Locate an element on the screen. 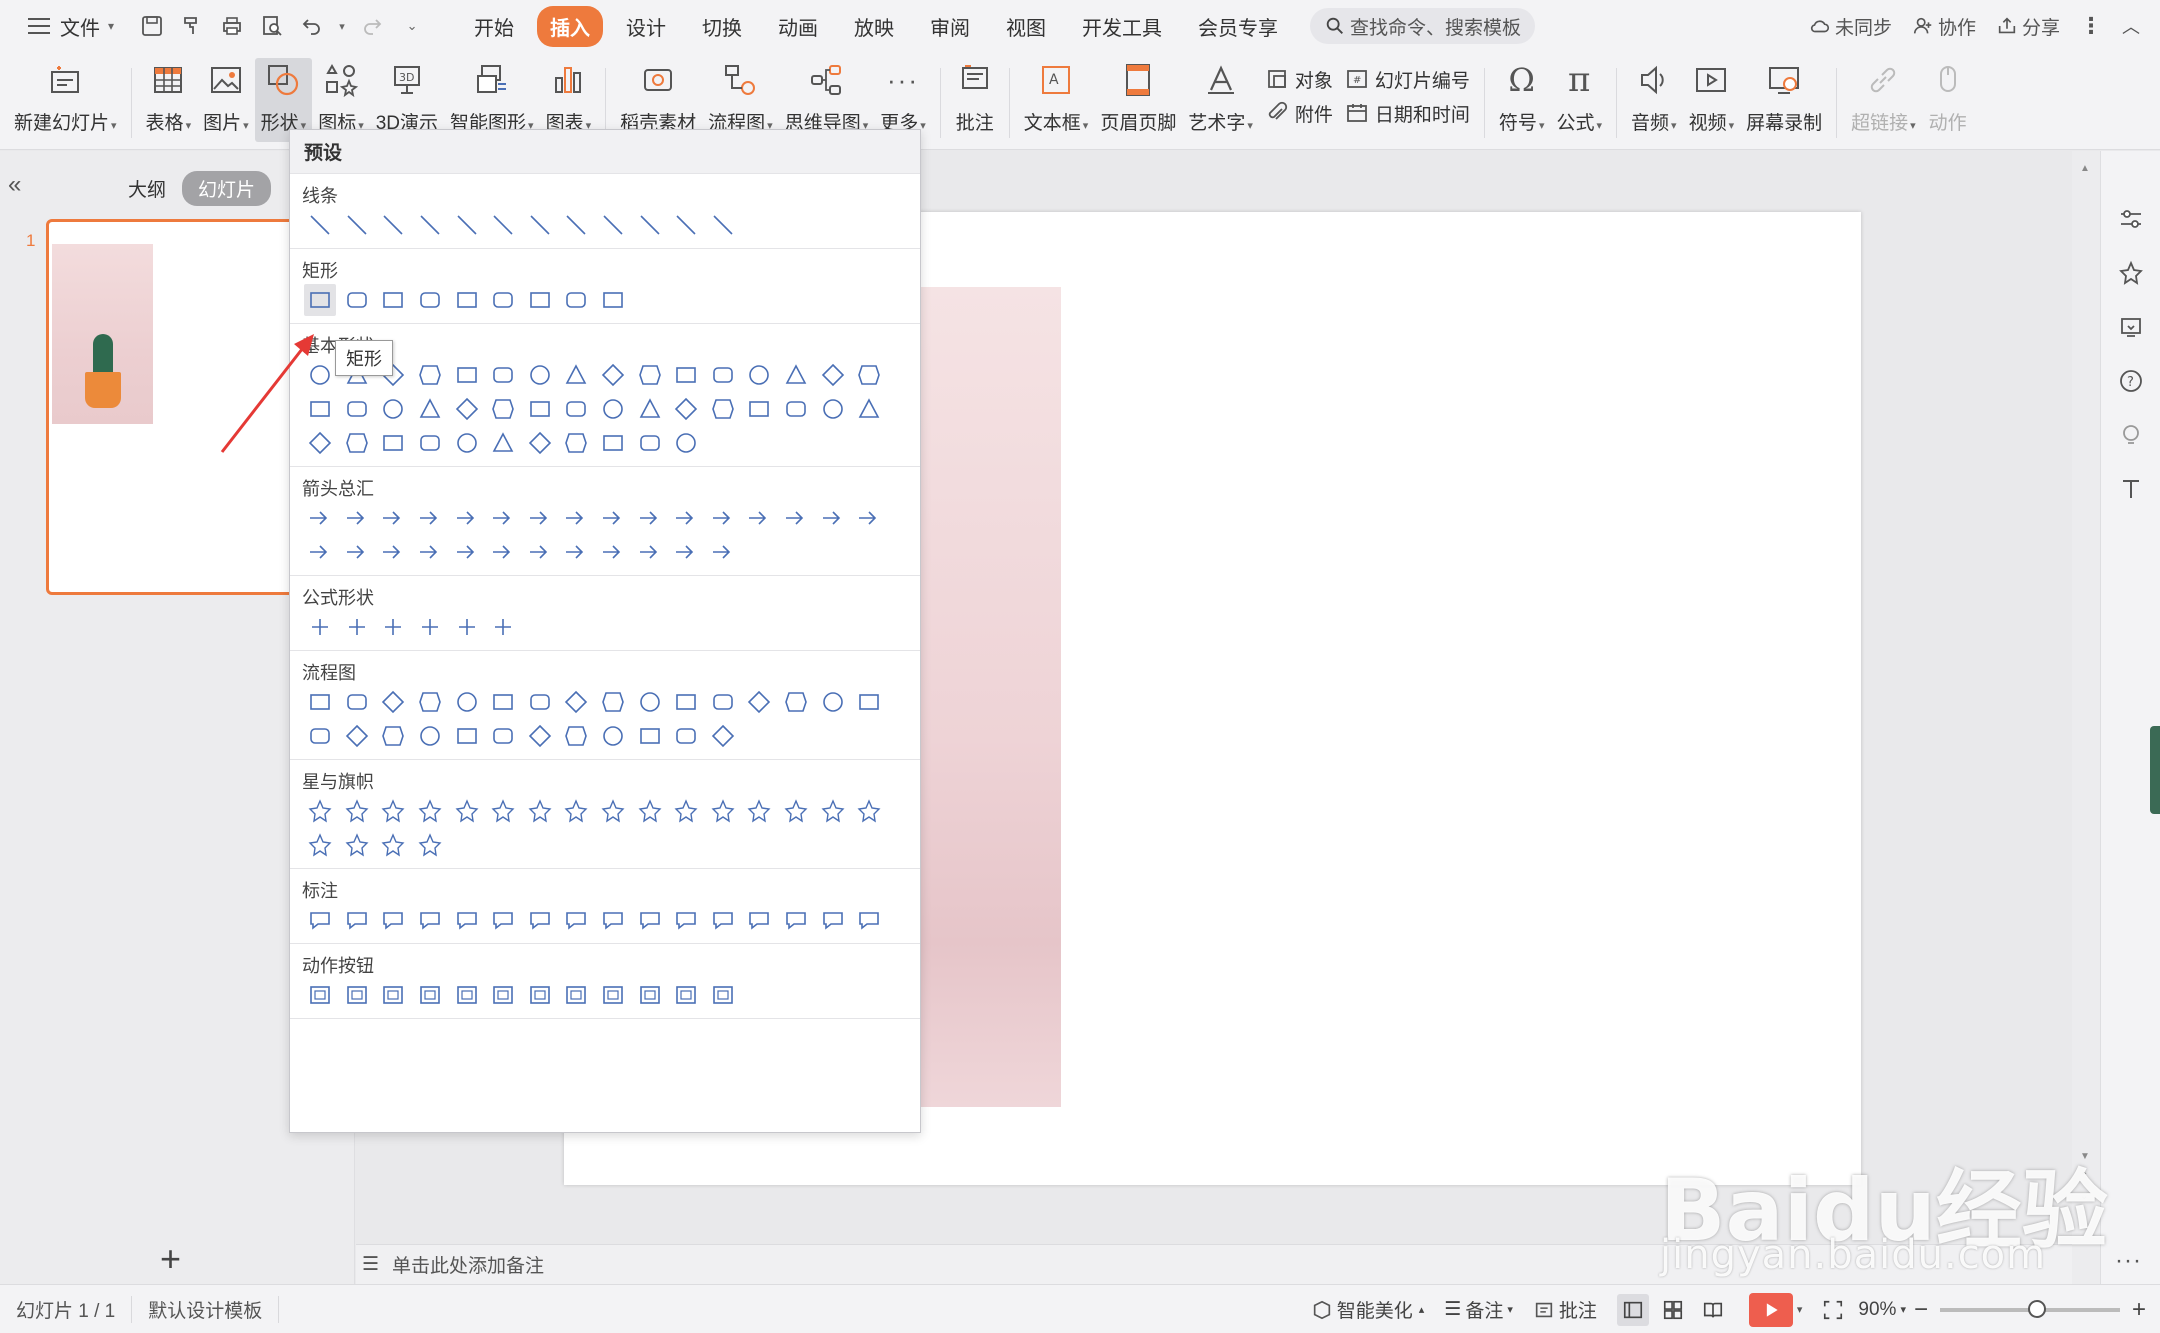 The width and height of the screenshot is (2160, 1333). scroll-up-icon: ▲ is located at coordinates (2085, 168).